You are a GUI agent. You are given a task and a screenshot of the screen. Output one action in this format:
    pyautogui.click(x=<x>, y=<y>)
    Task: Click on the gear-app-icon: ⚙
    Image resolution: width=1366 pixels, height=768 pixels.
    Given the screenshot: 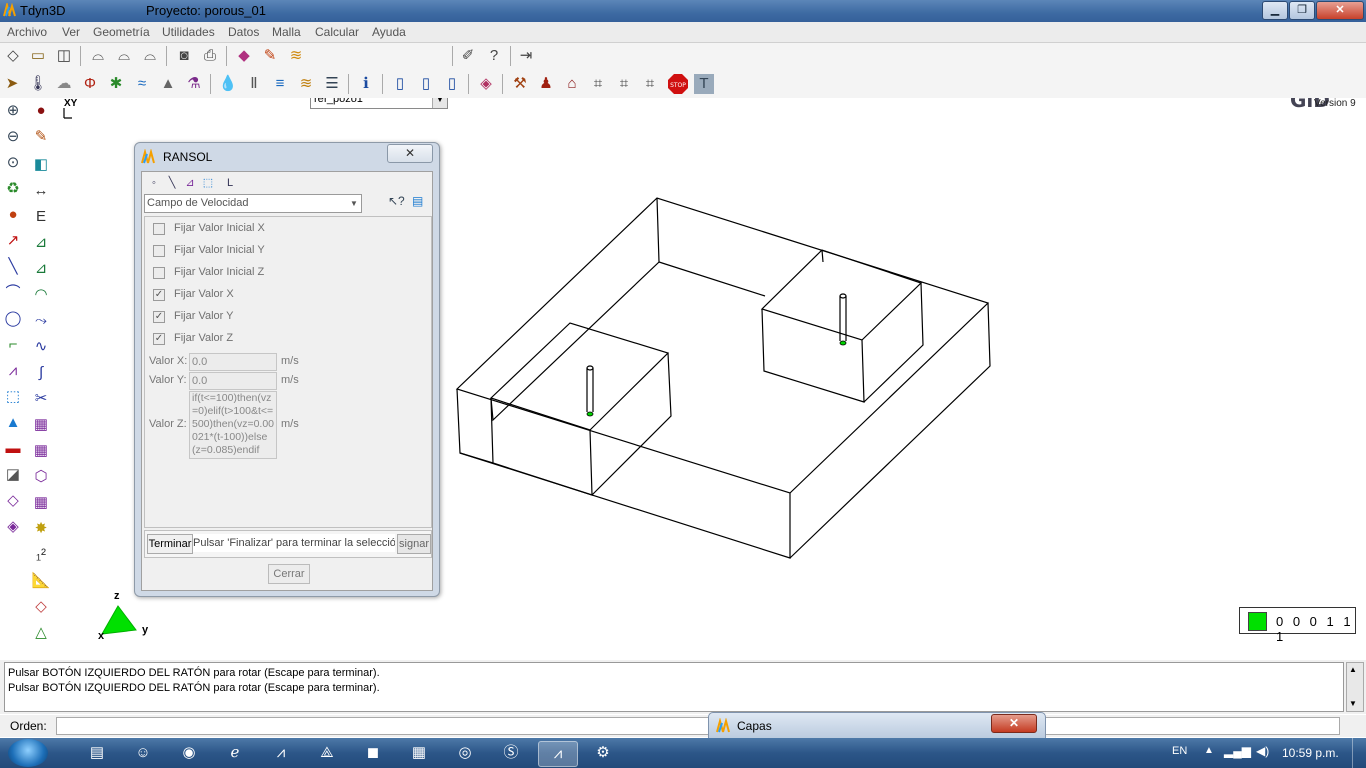 What is the action you would take?
    pyautogui.click(x=603, y=753)
    